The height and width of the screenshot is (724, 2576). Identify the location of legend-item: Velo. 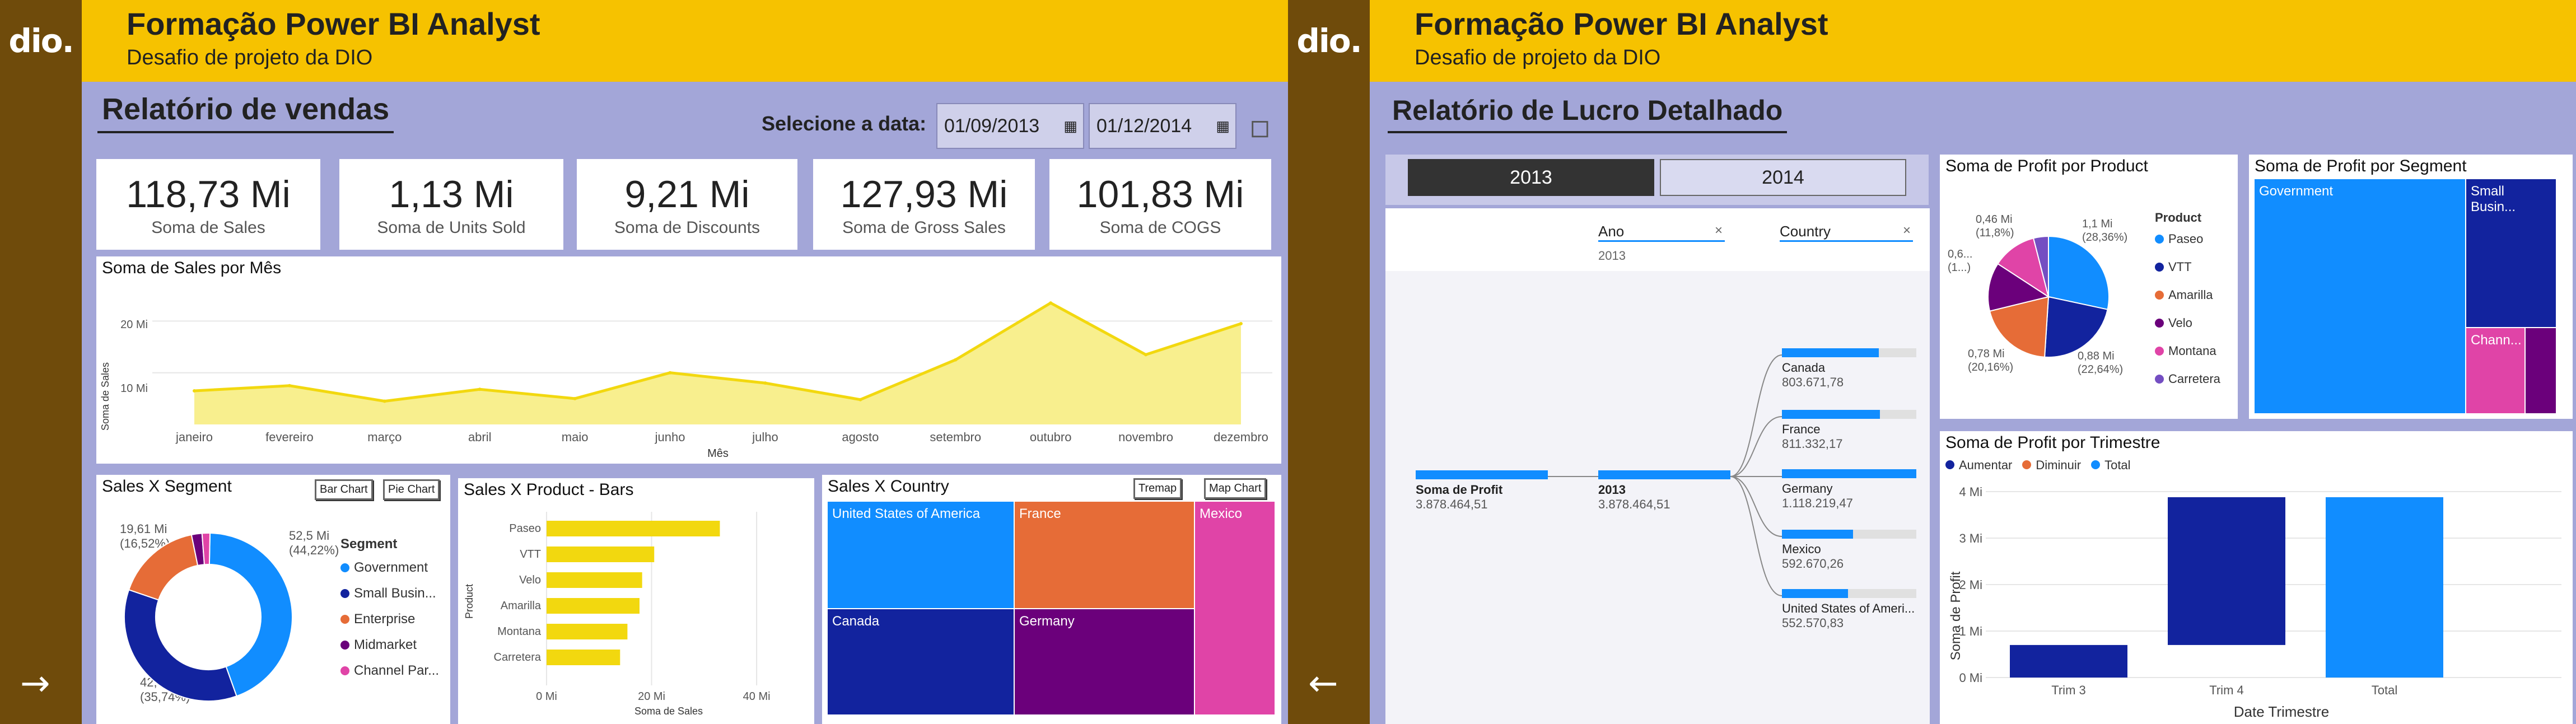
(2187, 323).